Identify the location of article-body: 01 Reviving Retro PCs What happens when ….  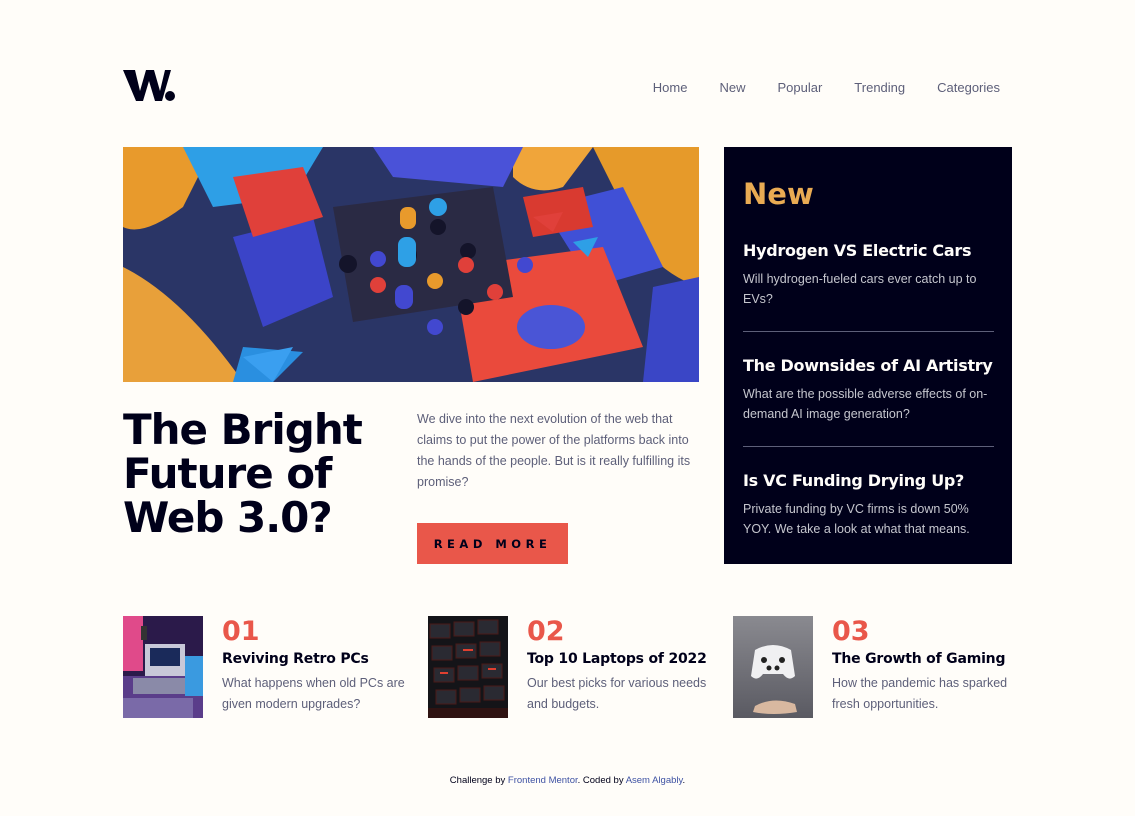
(317, 667).